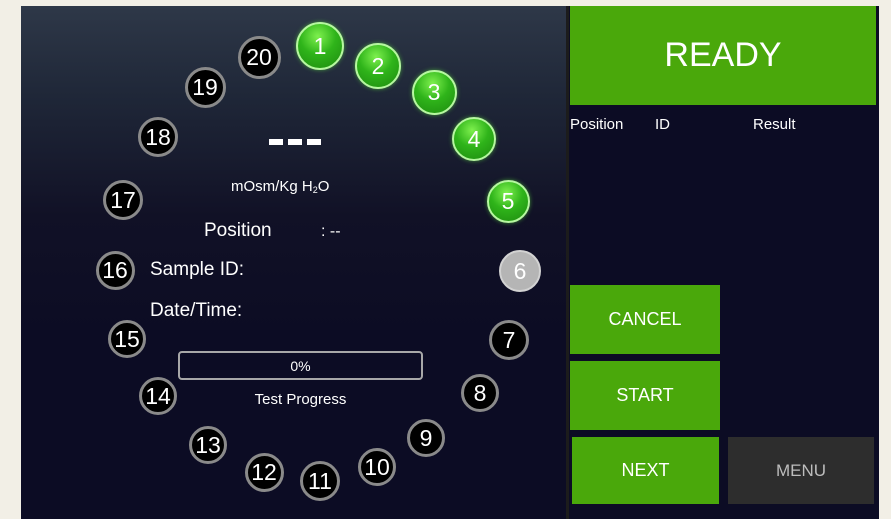  I want to click on progress-caption: Test Progress, so click(300, 399).